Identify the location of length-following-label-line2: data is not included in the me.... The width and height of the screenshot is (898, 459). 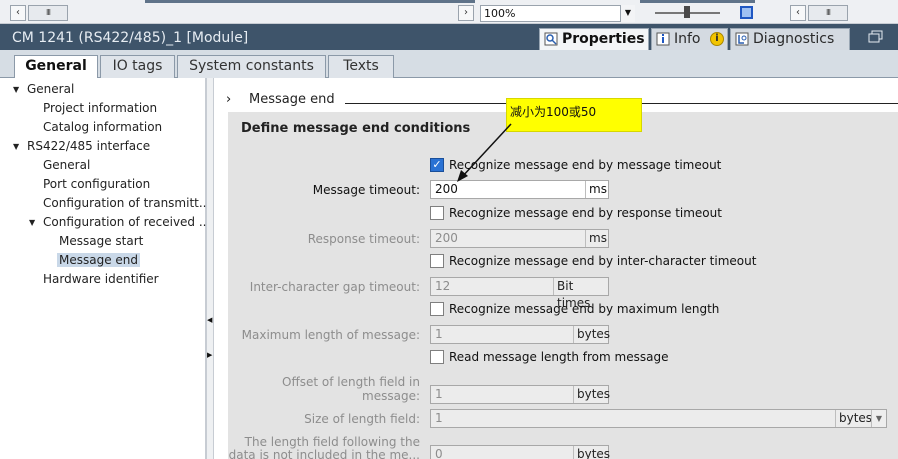
(324, 453).